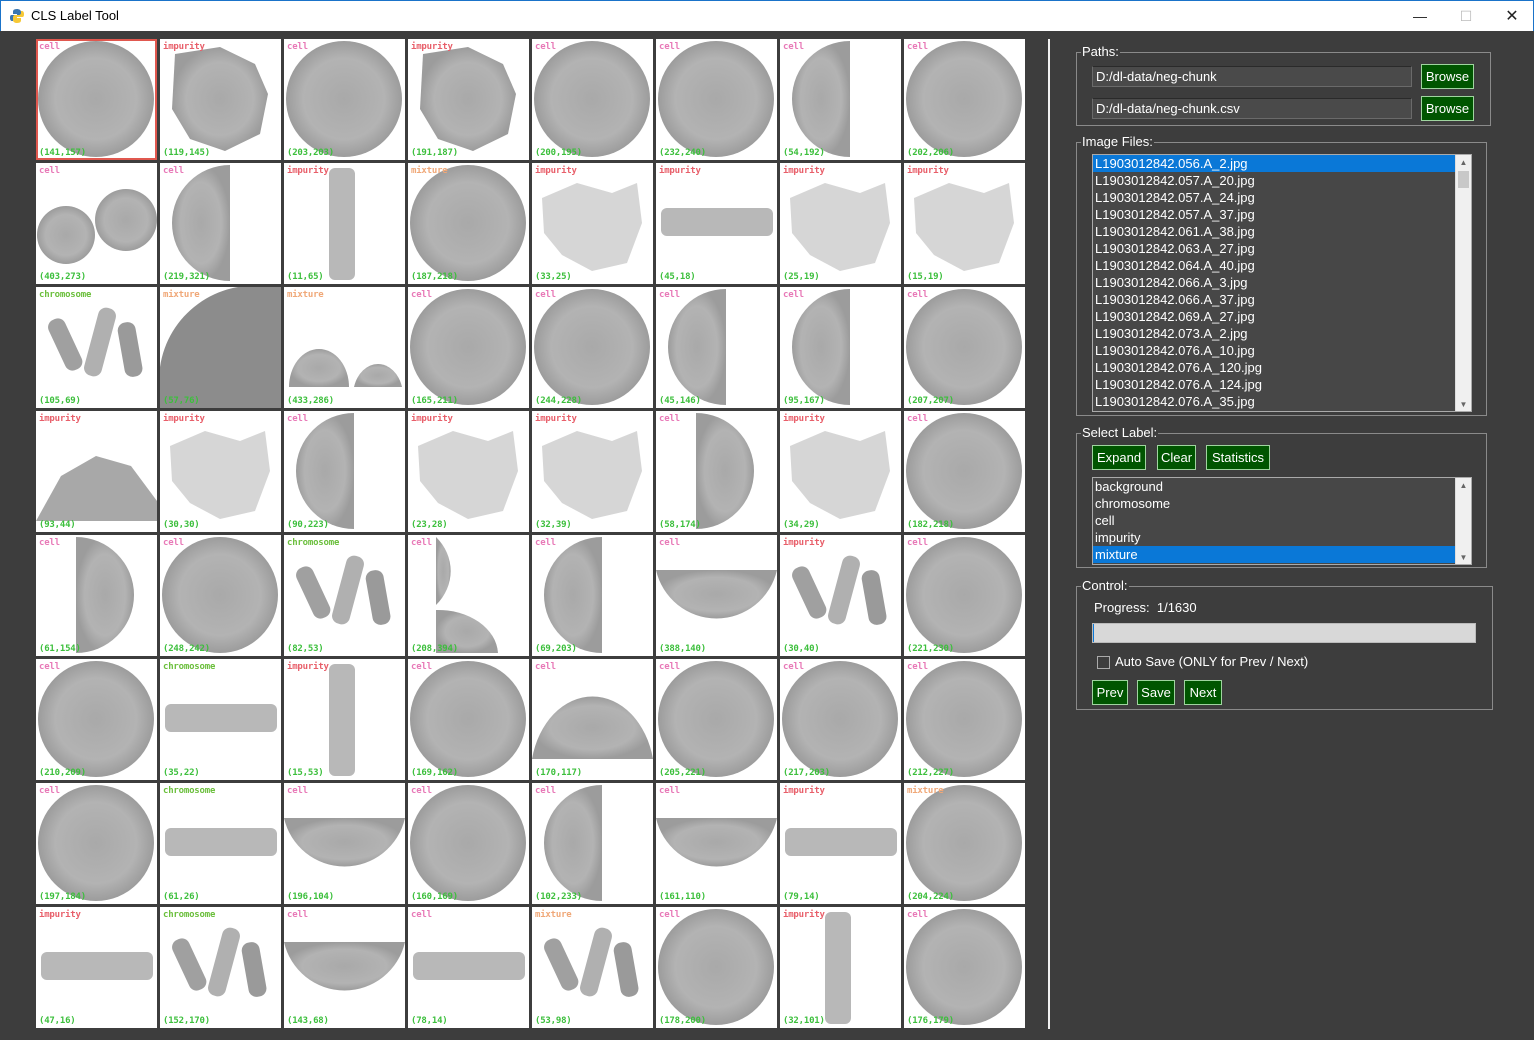  I want to click on image-tile: cell (197,184), so click(96, 843).